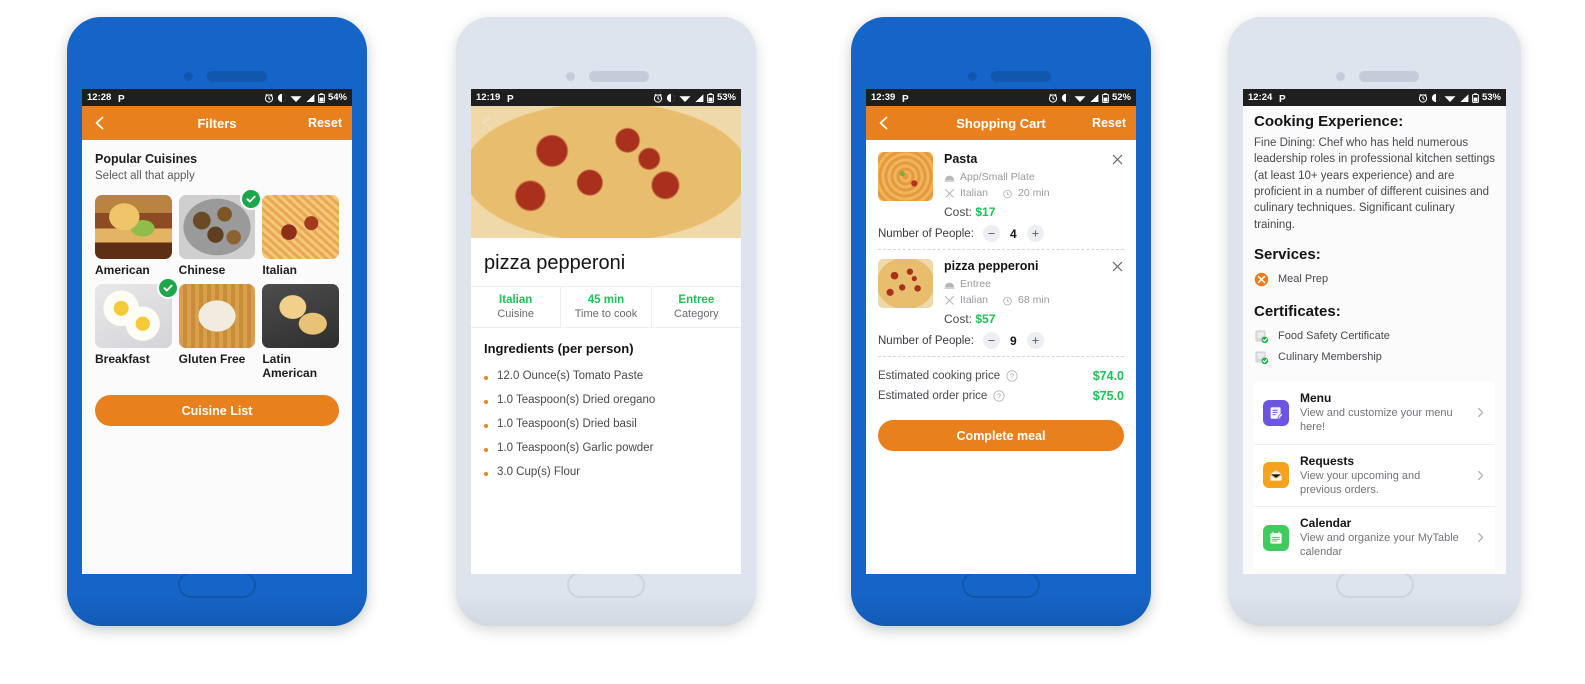  I want to click on status-bar: 12:19 P 53%, so click(606, 97).